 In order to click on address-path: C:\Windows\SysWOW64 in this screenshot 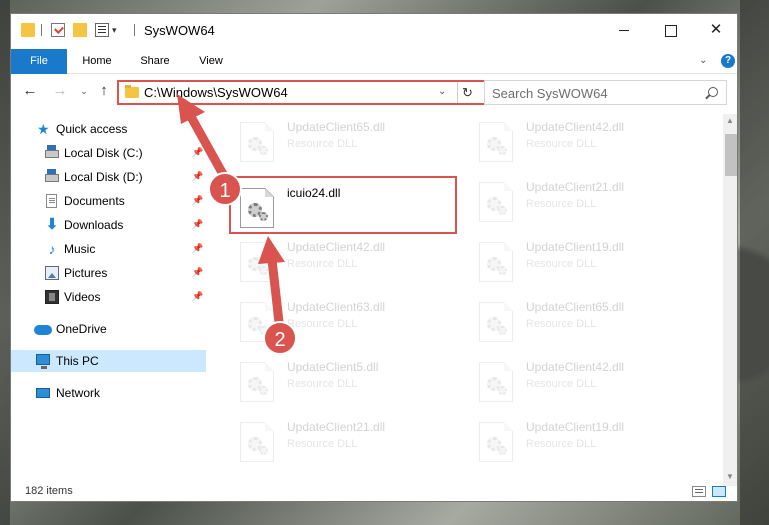, I will do `click(216, 92)`.